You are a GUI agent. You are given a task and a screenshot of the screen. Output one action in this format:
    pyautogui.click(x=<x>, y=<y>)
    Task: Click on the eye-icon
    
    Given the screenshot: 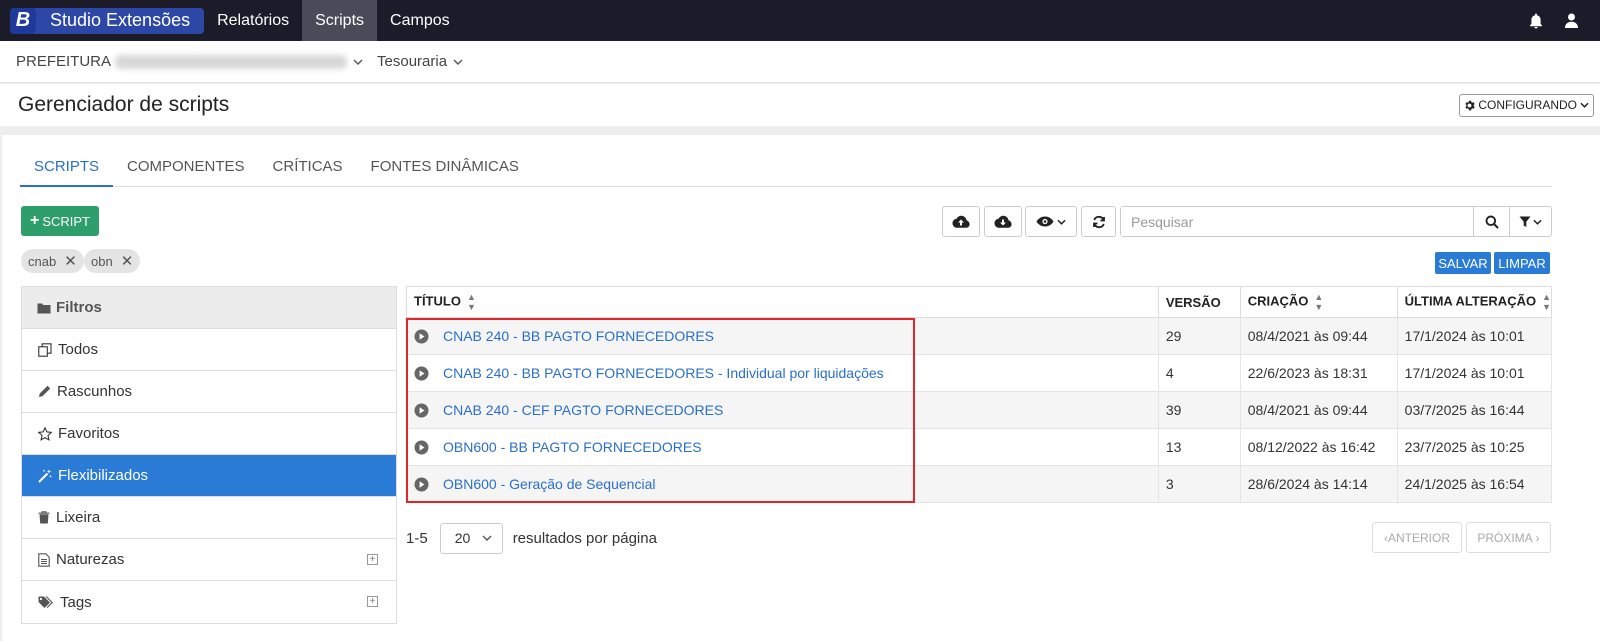 What is the action you would take?
    pyautogui.click(x=1045, y=221)
    